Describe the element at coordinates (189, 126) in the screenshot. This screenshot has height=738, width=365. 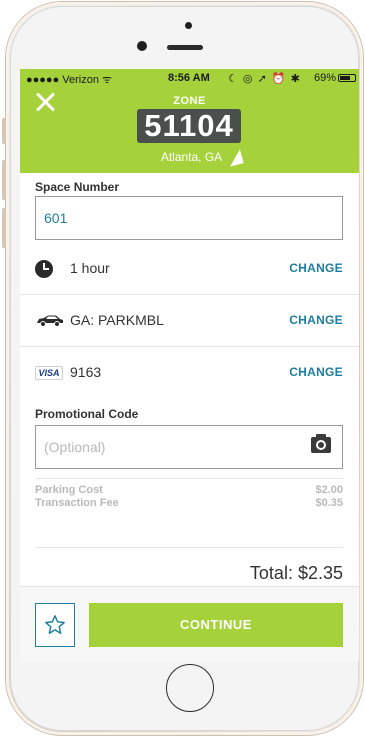
I see `zone-number: 51104` at that location.